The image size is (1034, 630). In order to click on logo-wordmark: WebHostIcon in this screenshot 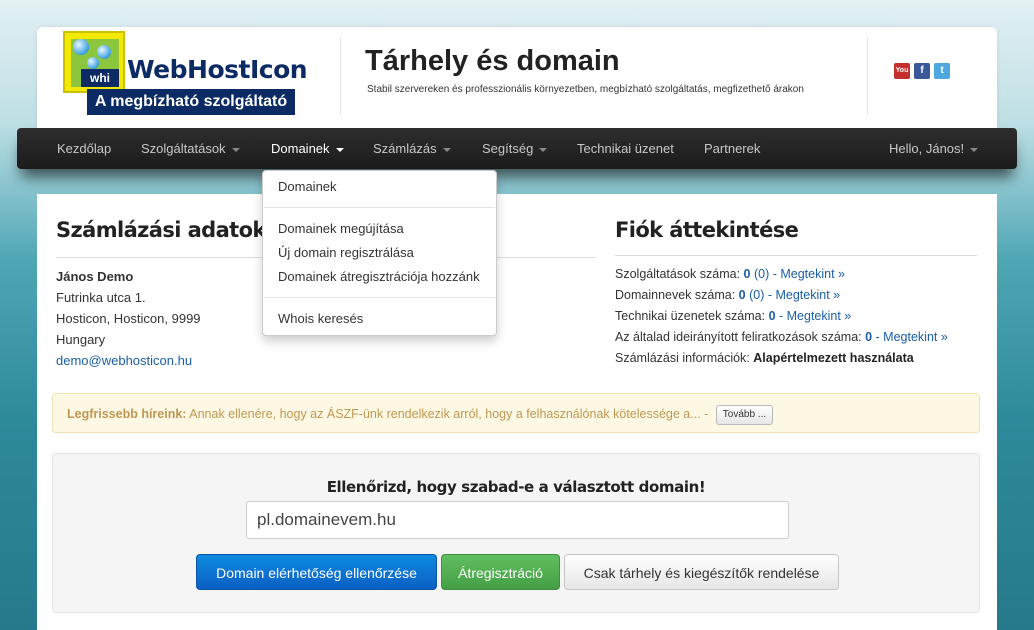, I will do `click(217, 69)`.